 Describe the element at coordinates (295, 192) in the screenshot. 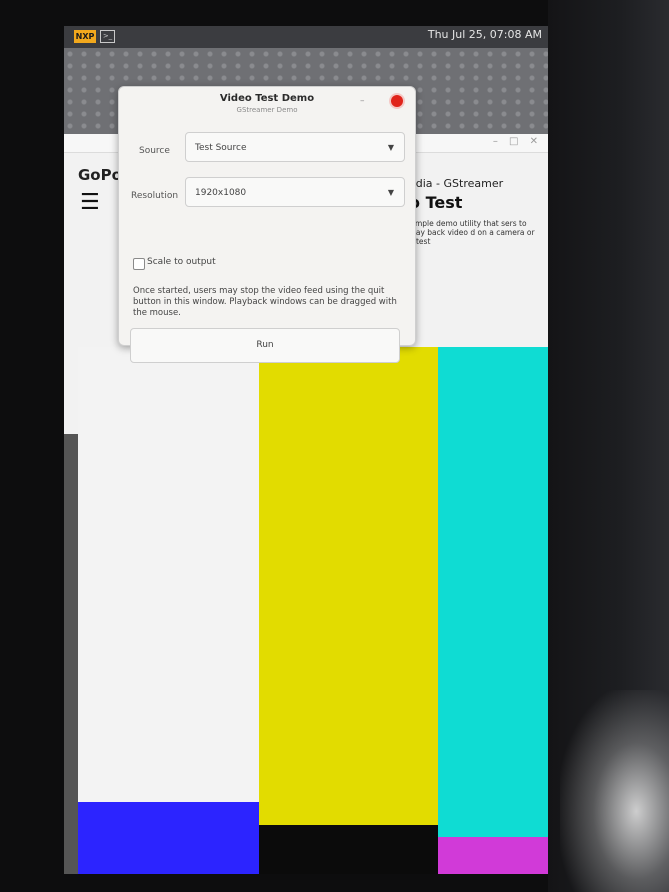

I see `resolution-select: 1920x1080 ▼` at that location.